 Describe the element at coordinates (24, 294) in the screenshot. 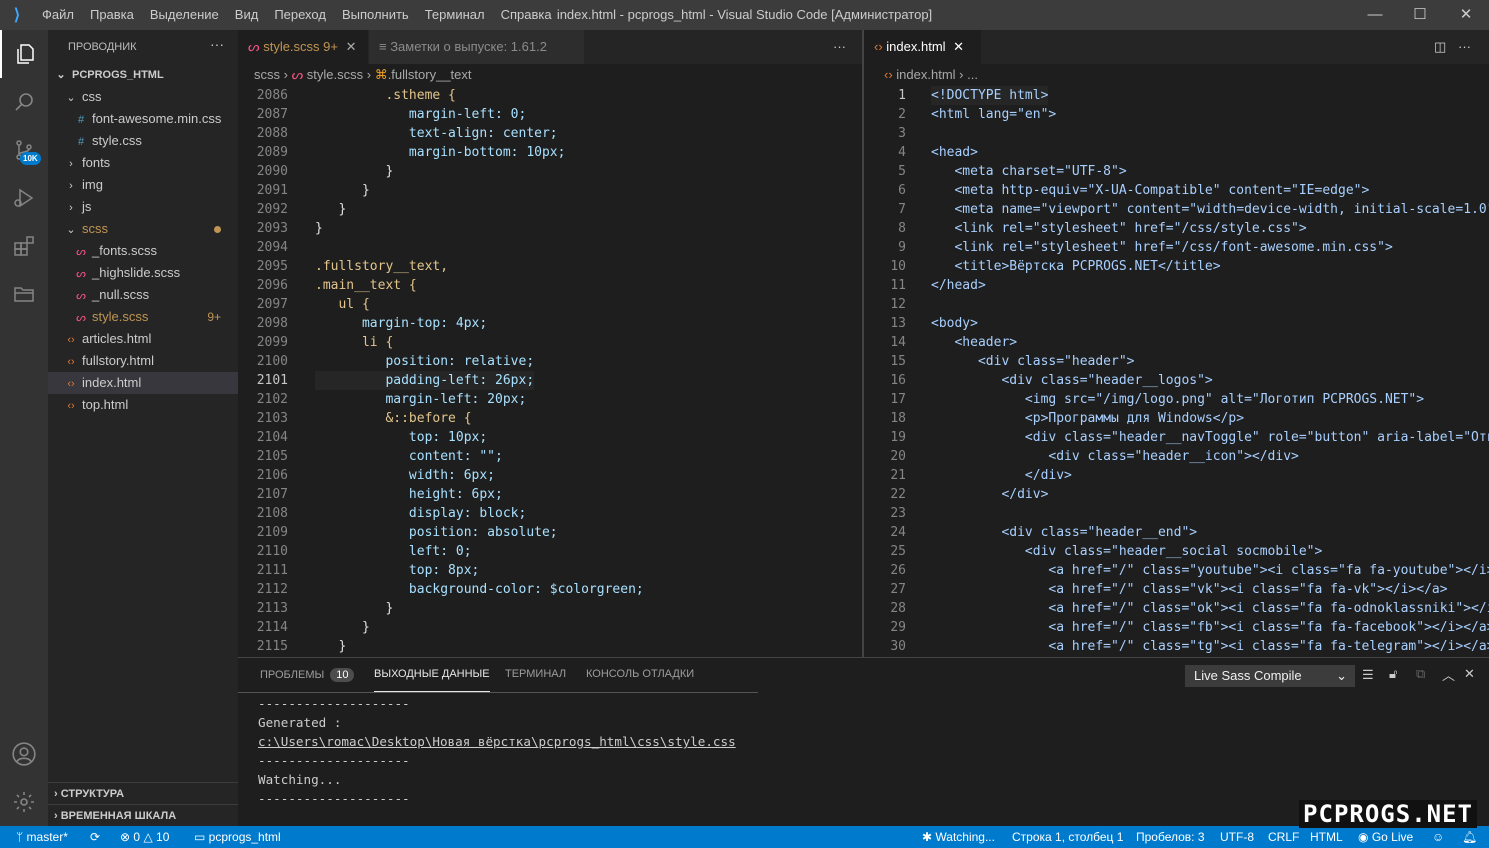

I see `remote-explorer-icon` at that location.